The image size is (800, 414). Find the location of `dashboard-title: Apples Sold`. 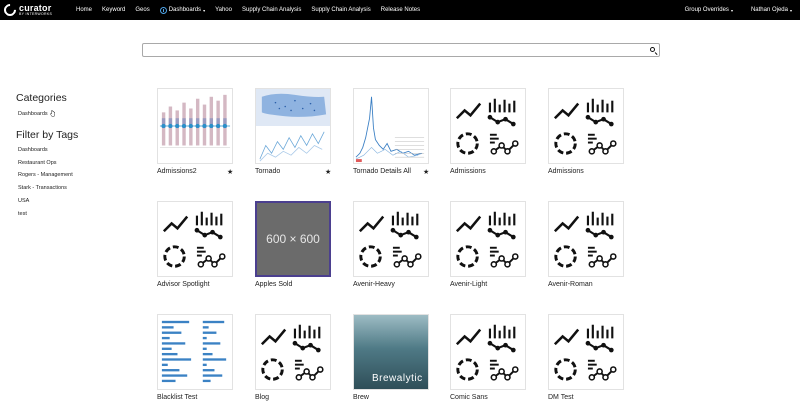

dashboard-title: Apples Sold is located at coordinates (273, 284).